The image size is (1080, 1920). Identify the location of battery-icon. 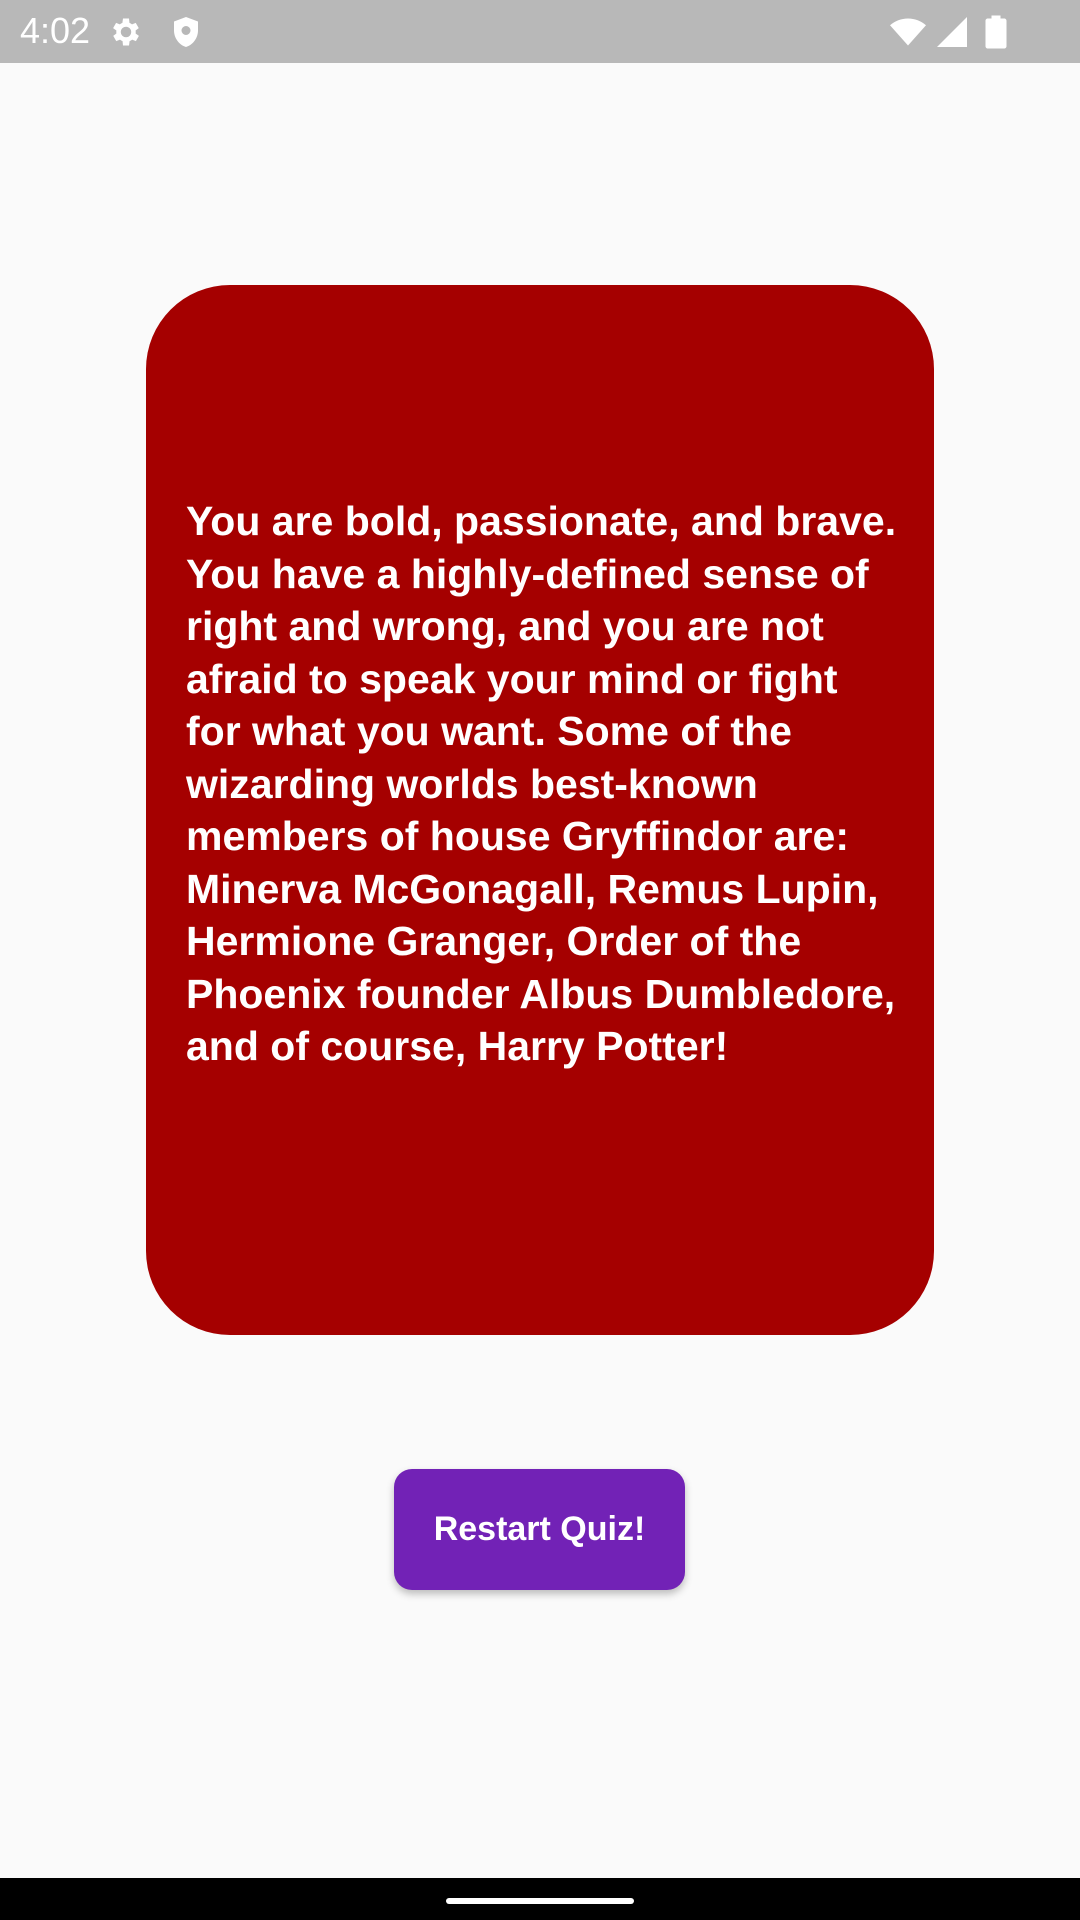
(996, 32).